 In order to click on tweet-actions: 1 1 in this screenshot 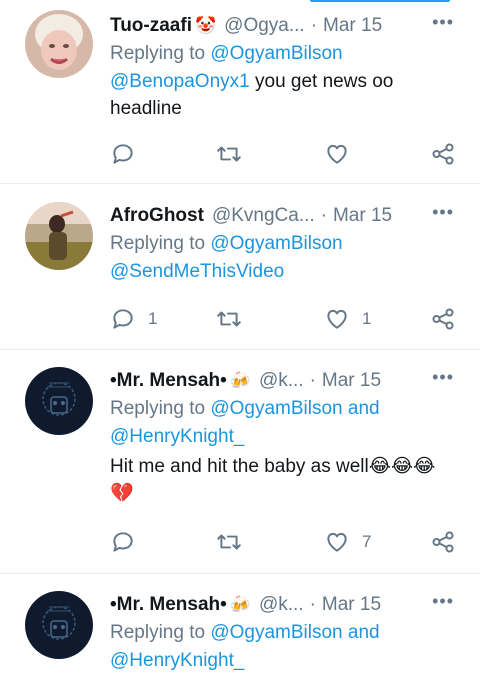, I will do `click(285, 319)`.